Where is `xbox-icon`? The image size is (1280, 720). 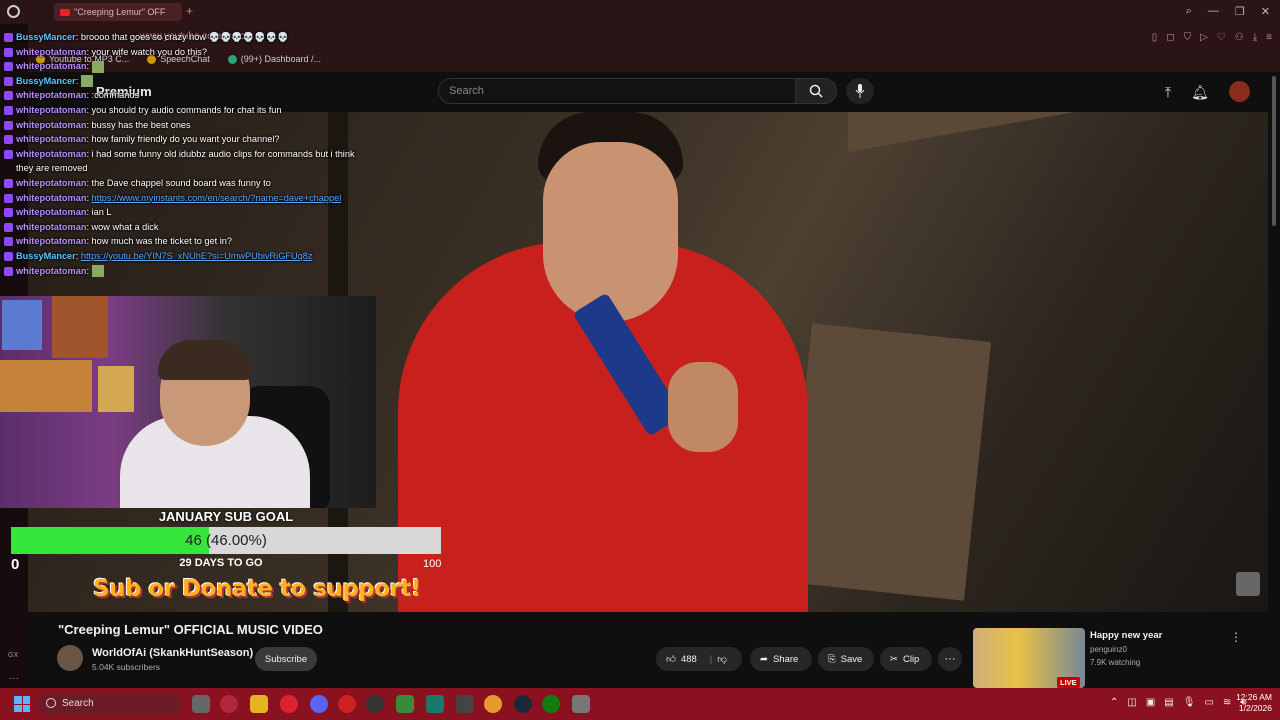
xbox-icon is located at coordinates (551, 704).